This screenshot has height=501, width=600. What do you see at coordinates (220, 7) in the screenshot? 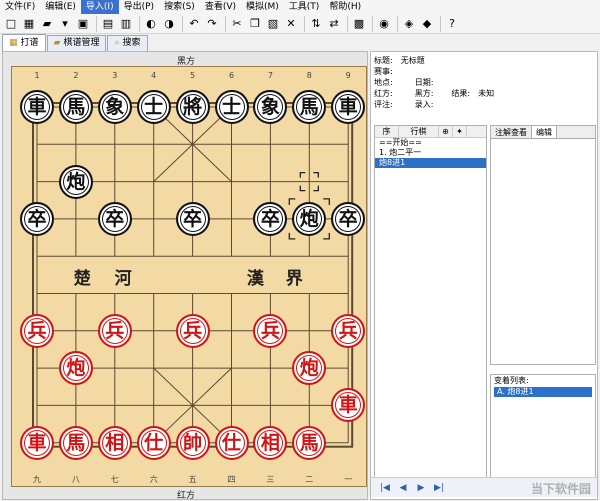
I see `menu-item: 查看(V)` at bounding box center [220, 7].